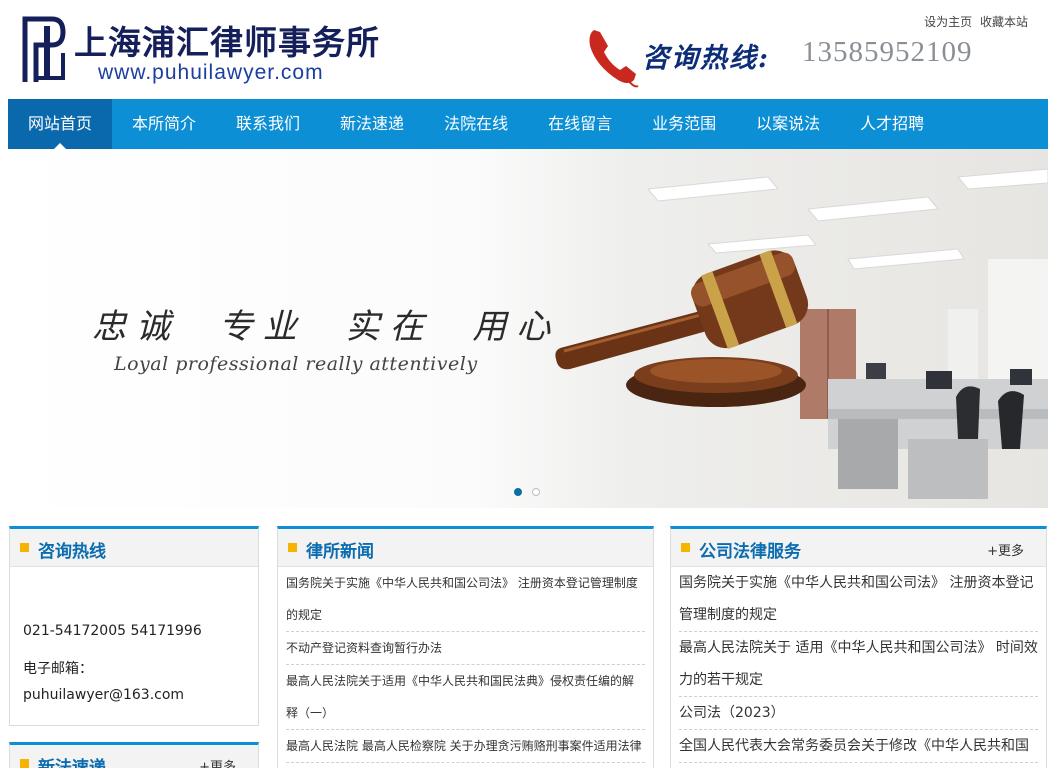  Describe the element at coordinates (372, 124) in the screenshot. I see `nav-item-new-law: 新法速递` at that location.